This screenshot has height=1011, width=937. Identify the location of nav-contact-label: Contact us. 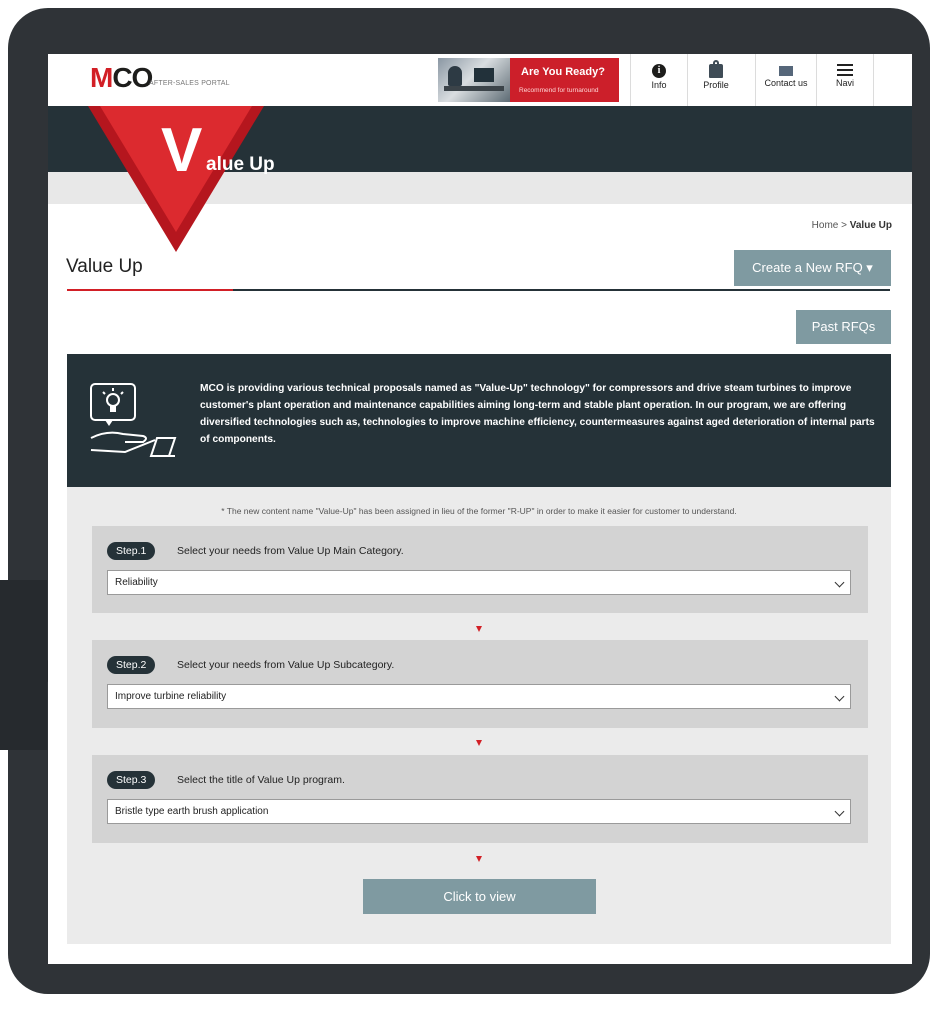
(786, 83).